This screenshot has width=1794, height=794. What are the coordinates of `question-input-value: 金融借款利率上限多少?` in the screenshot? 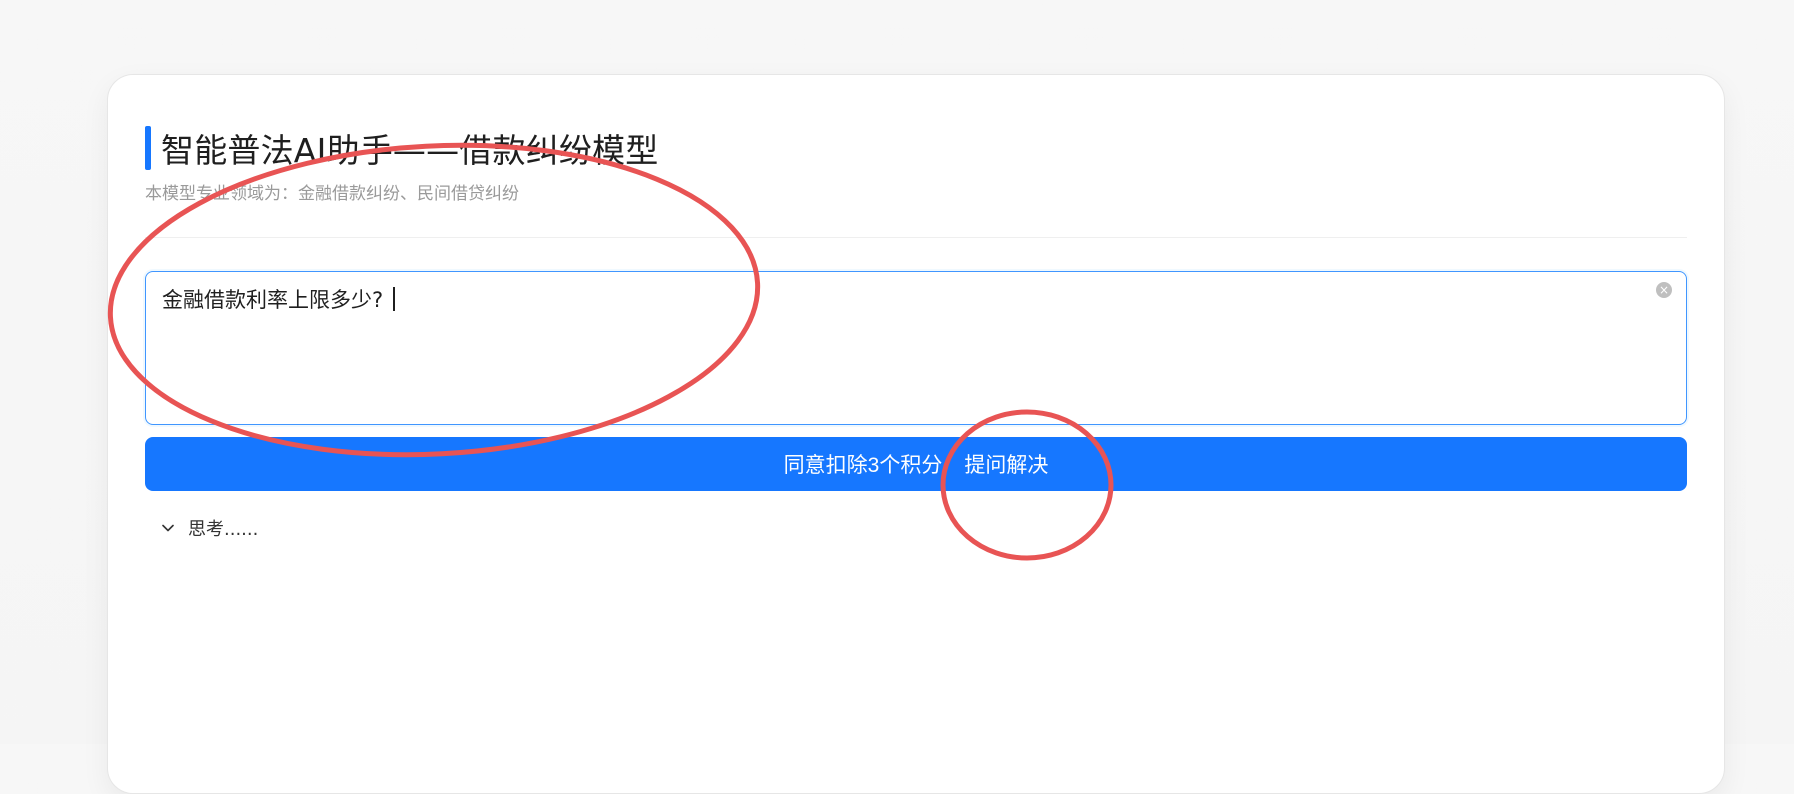 It's located at (278, 299).